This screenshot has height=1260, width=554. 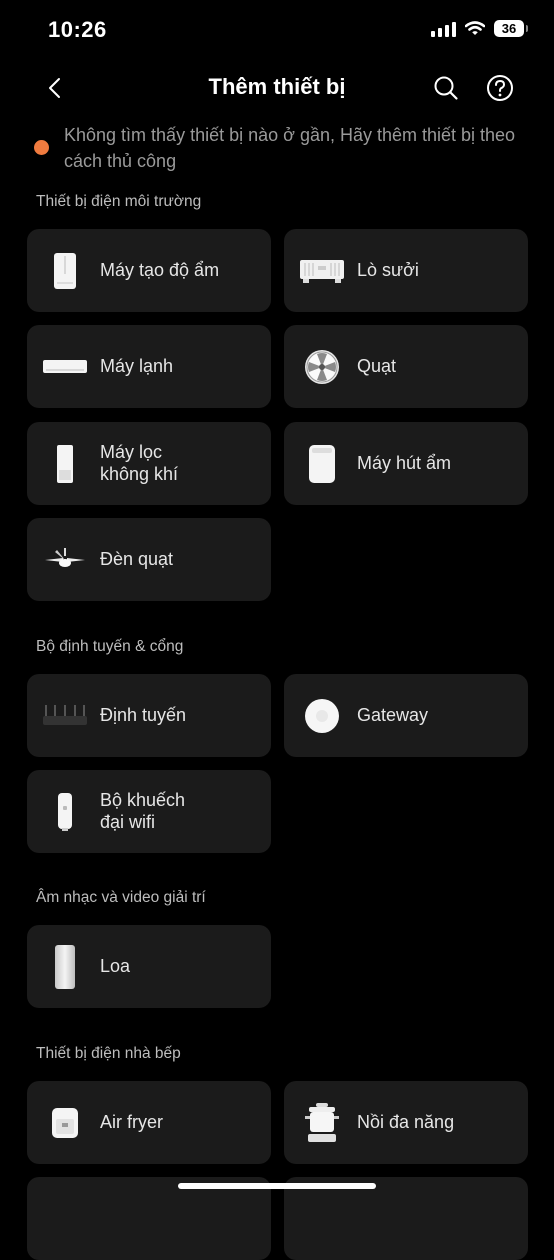 What do you see at coordinates (110, 646) in the screenshot?
I see `section-title-router: Bộ định tuyến & cổng` at bounding box center [110, 646].